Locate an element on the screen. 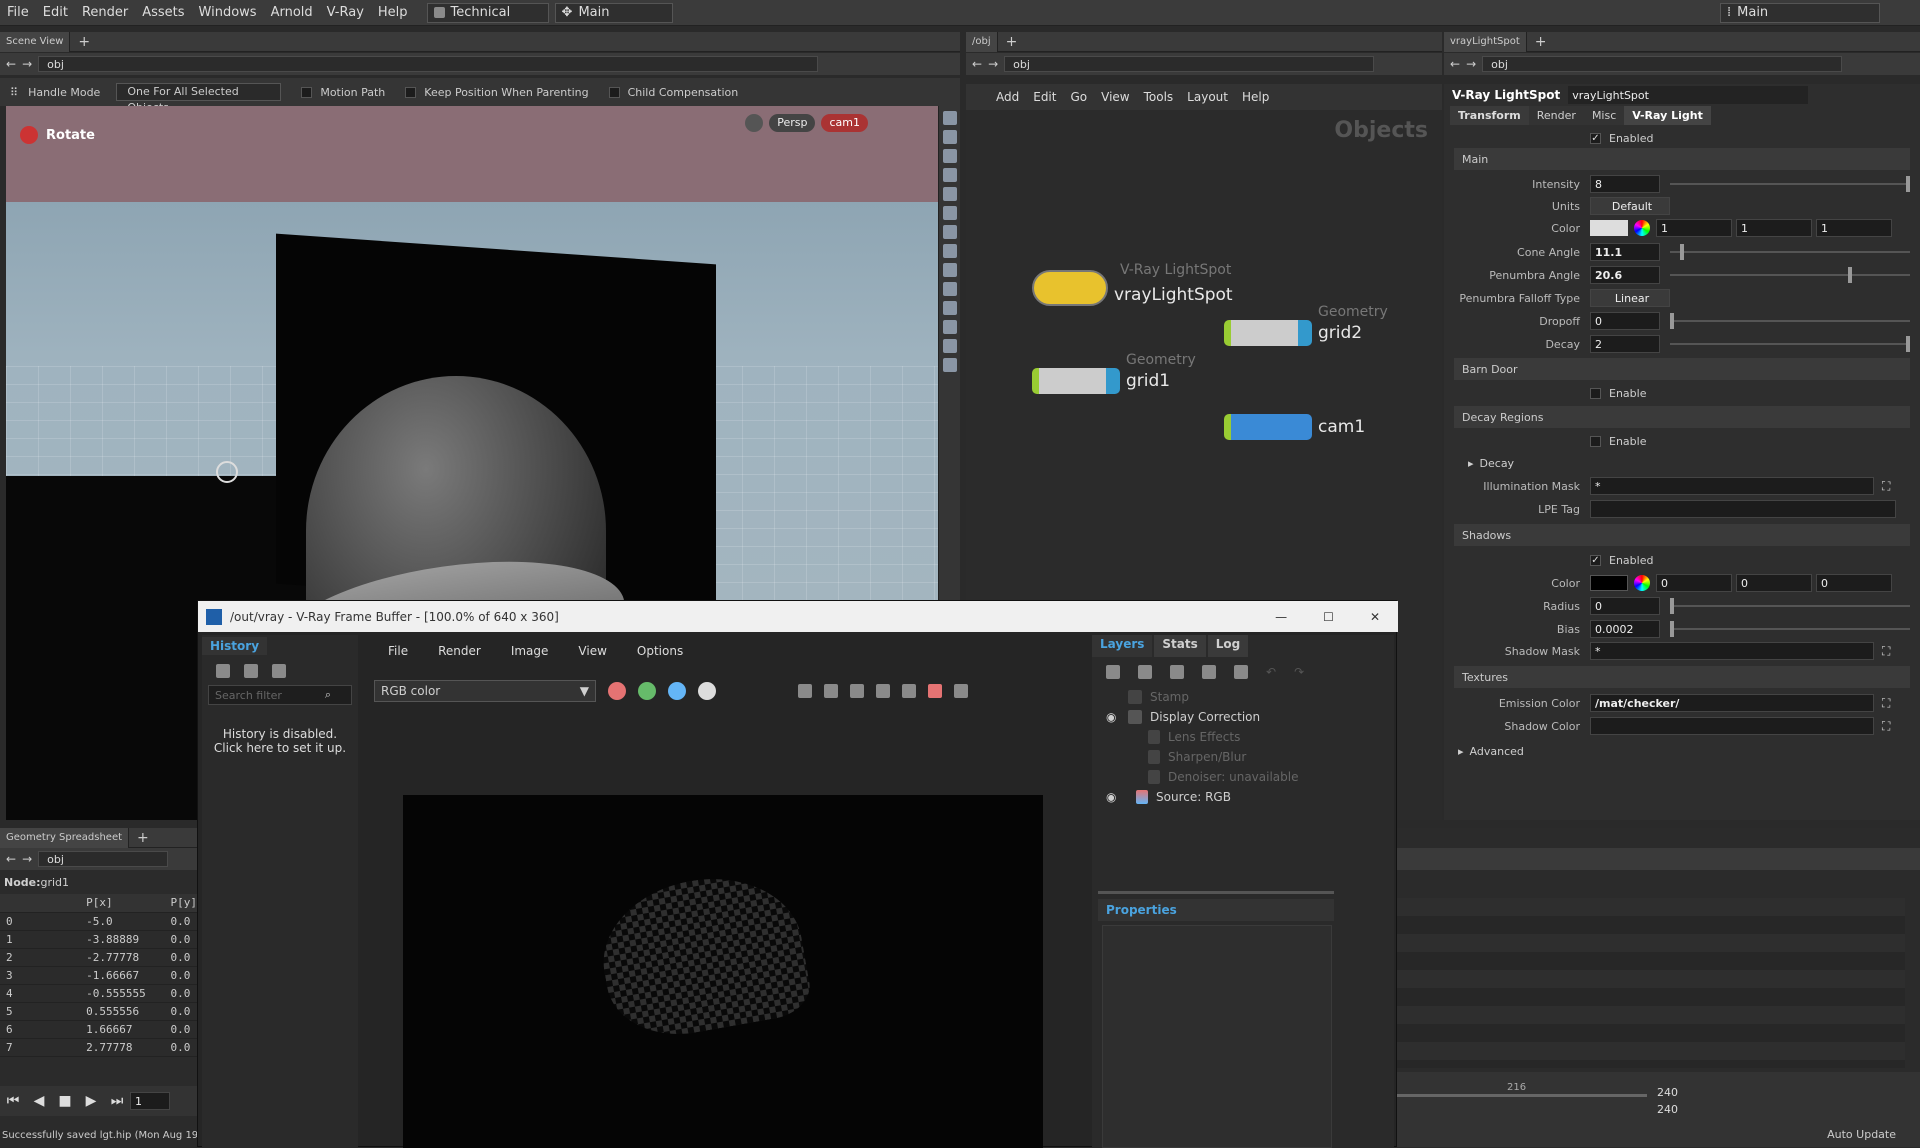  layer-denoiser: Denoiser: unavailable is located at coordinates (1243, 777).